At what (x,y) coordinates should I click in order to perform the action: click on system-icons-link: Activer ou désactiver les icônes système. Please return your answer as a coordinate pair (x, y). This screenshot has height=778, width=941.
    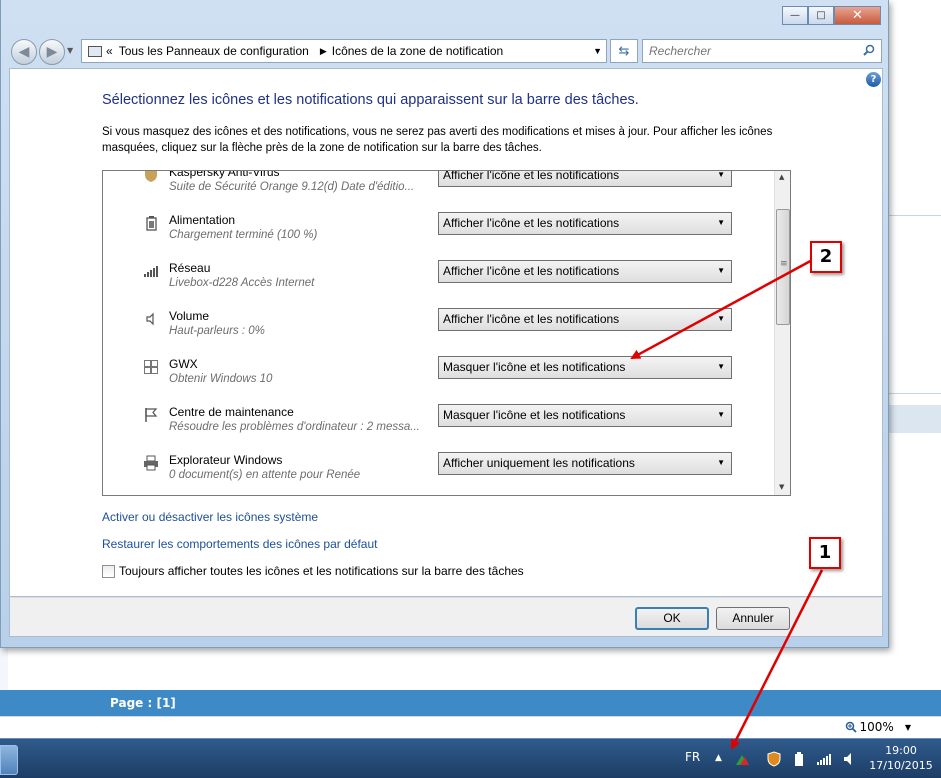
    Looking at the image, I should click on (210, 517).